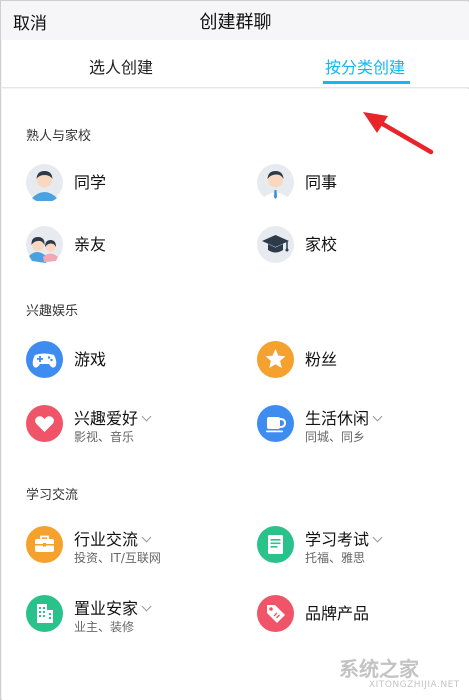  What do you see at coordinates (275, 182) in the screenshot?
I see `colleague-avatar-icon` at bounding box center [275, 182].